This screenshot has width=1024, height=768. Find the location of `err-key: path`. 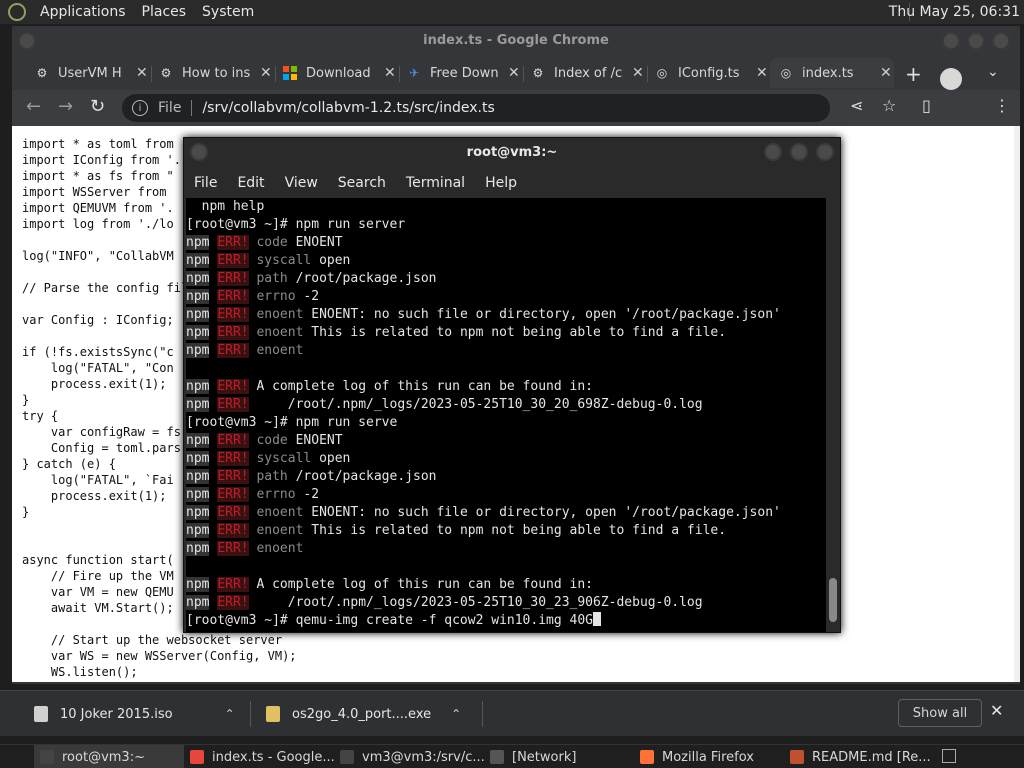

err-key: path is located at coordinates (272, 278).